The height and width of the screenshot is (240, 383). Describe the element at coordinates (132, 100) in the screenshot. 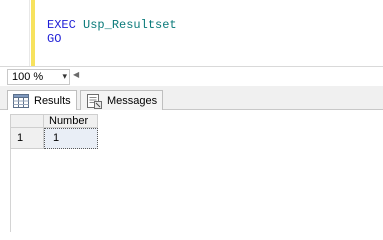

I see `tab-messages-label: Messages` at that location.